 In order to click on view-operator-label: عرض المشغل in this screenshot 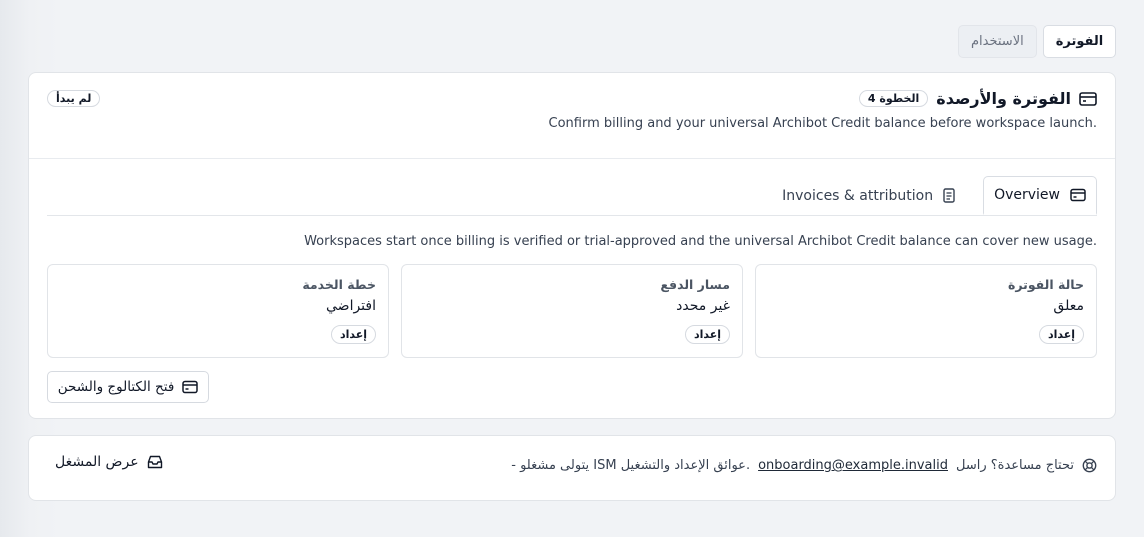, I will do `click(97, 462)`.